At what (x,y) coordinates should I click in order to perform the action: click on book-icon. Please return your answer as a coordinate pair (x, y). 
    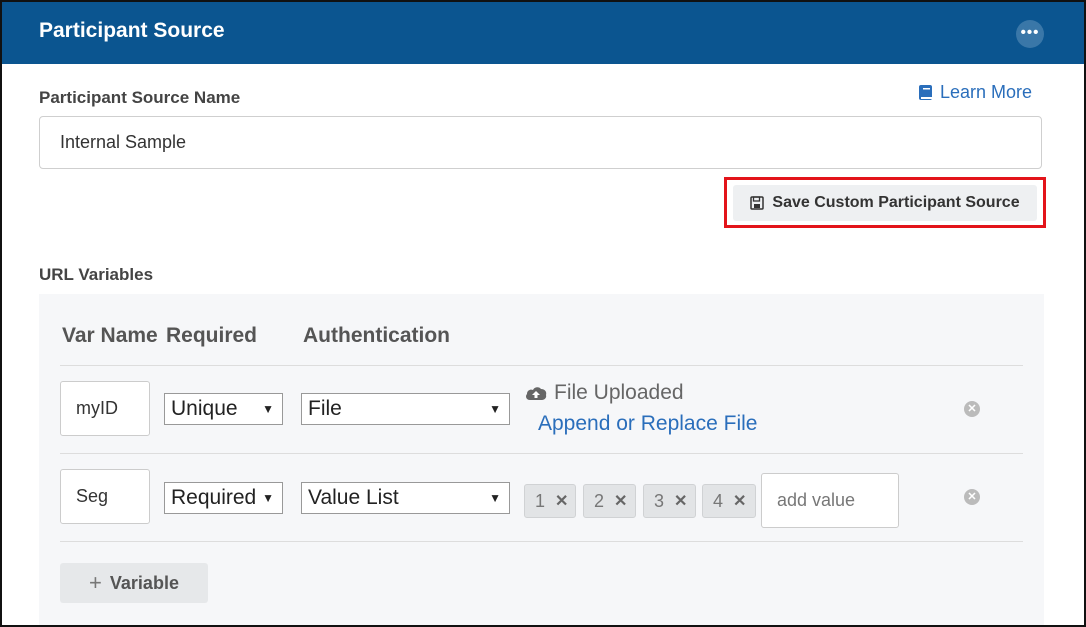
    Looking at the image, I should click on (925, 92).